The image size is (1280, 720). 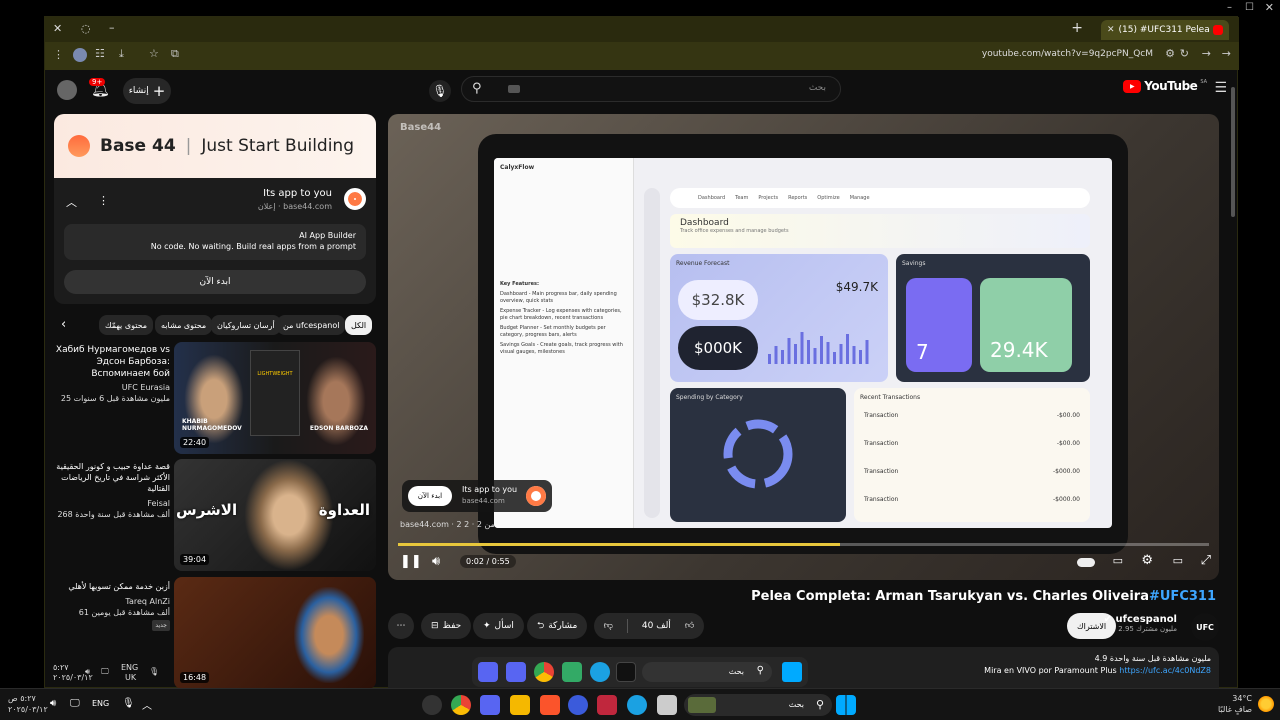 What do you see at coordinates (295, 193) in the screenshot?
I see `ad-title: Its app to you` at bounding box center [295, 193].